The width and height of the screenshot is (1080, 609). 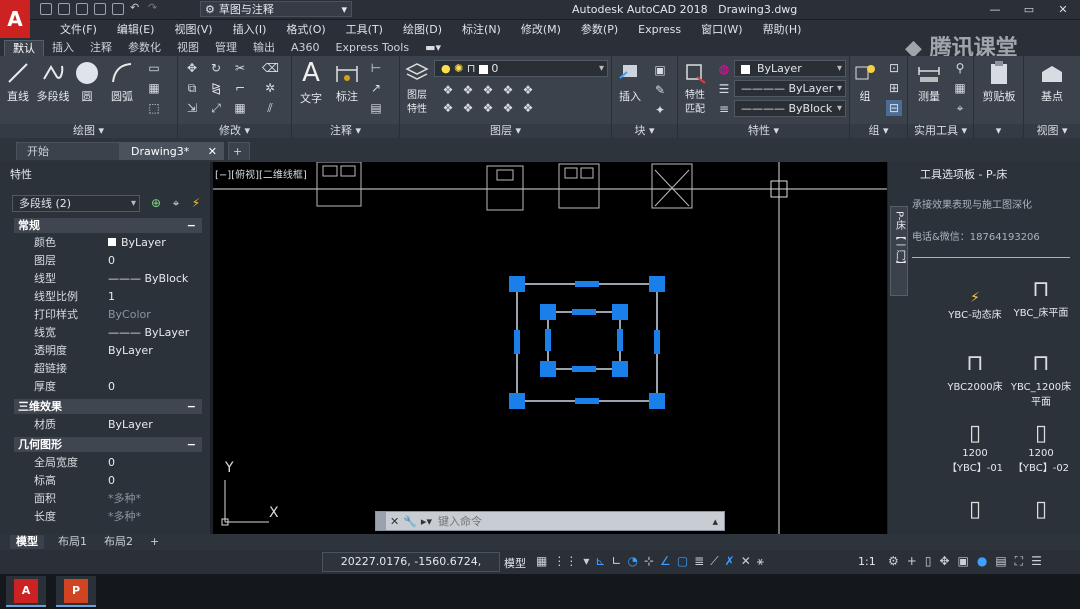 I want to click on workspace-dropdown: ⚙ 草图与注释 ▾, so click(x=276, y=9).